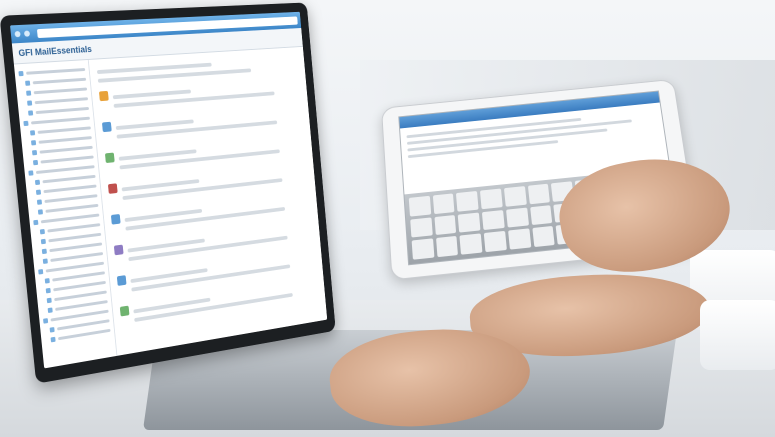 Image resolution: width=775 pixels, height=437 pixels. Describe the element at coordinates (17, 34) in the screenshot. I see `back-icon` at that location.